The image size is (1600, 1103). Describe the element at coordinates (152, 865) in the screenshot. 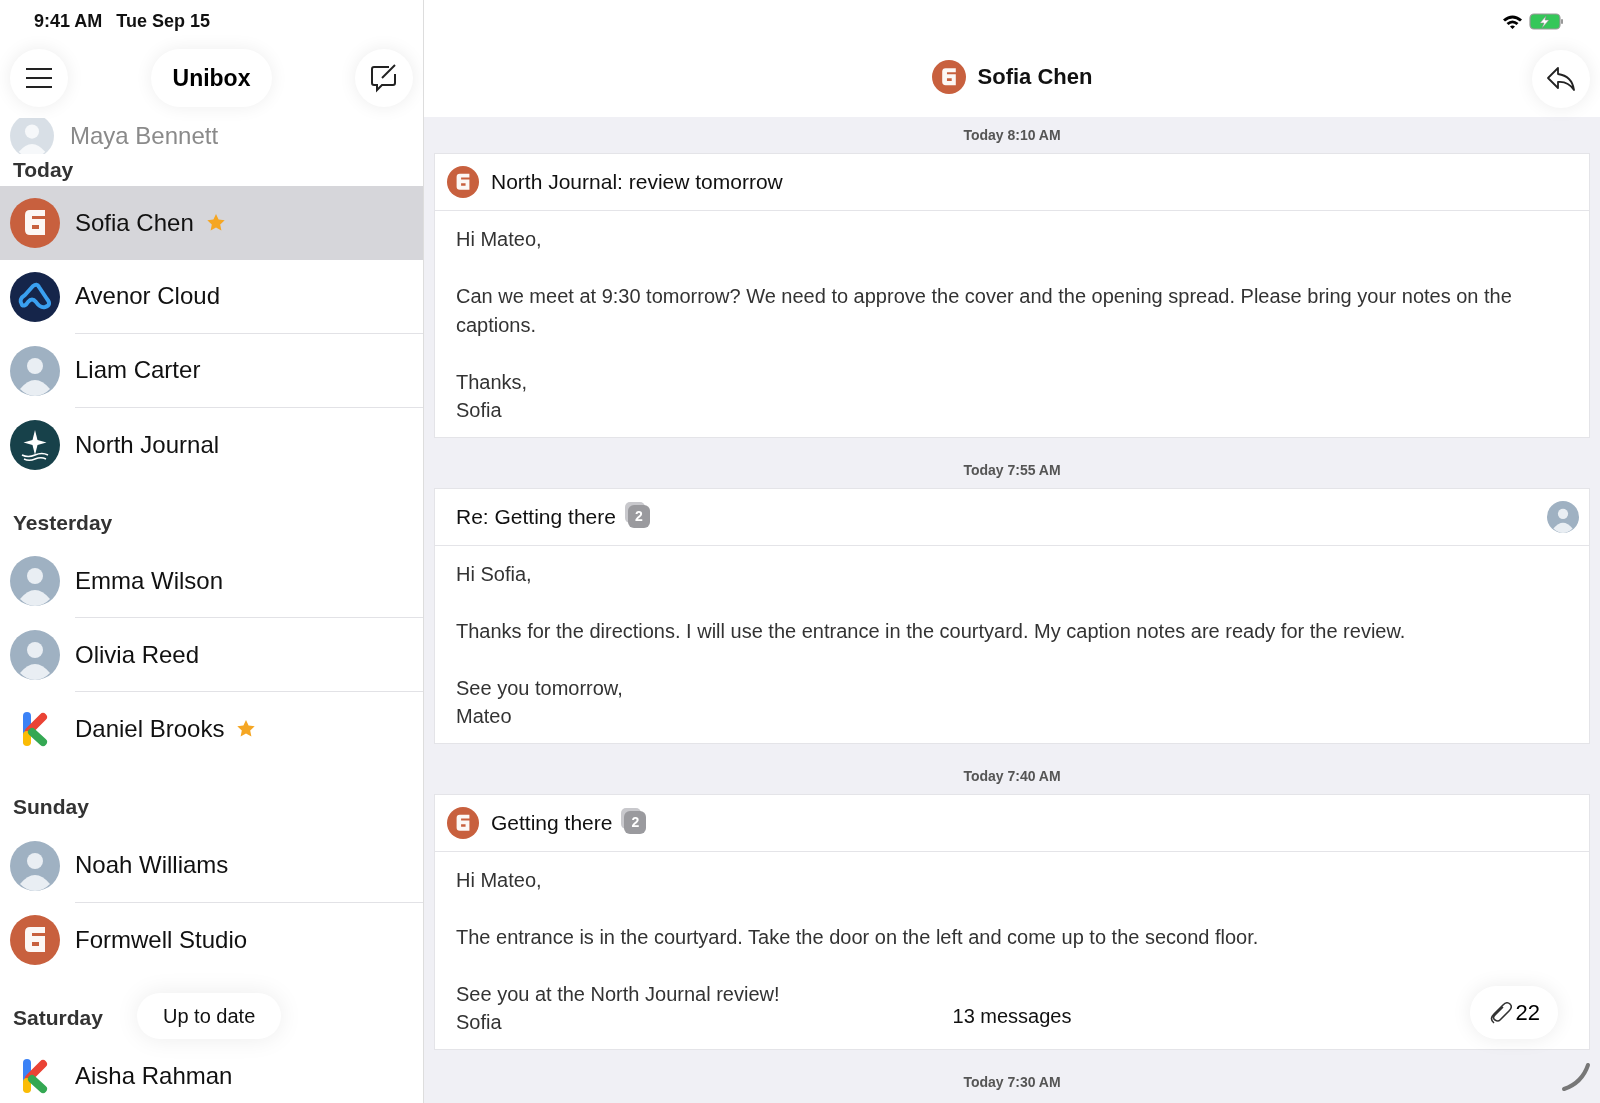

I see `contact-name: Noah Williams` at that location.